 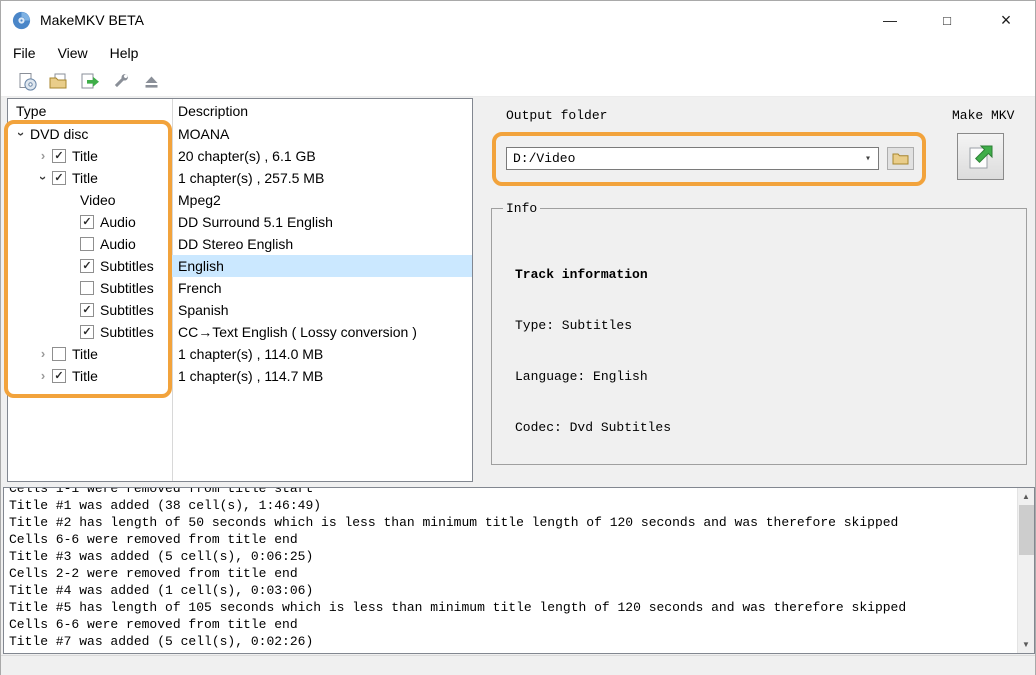 What do you see at coordinates (21, 20) in the screenshot?
I see `app-logo-icon` at bounding box center [21, 20].